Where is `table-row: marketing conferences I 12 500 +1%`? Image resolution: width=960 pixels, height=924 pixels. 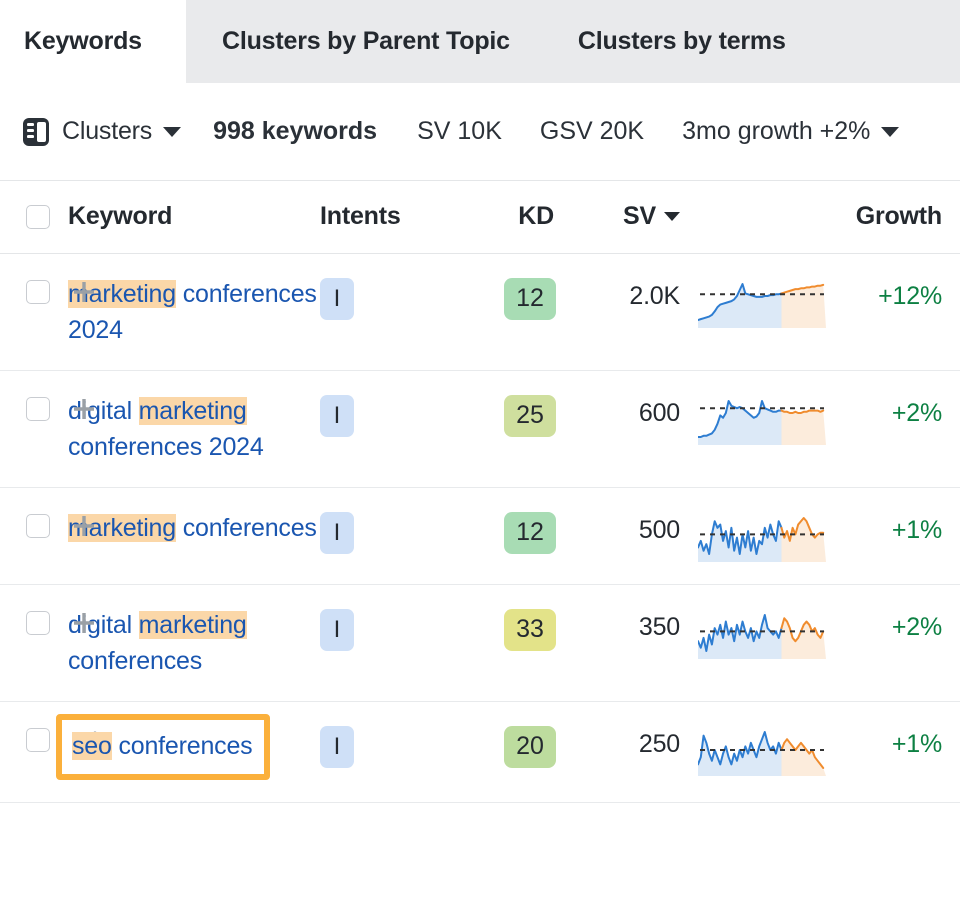 table-row: marketing conferences I 12 500 +1% is located at coordinates (480, 535).